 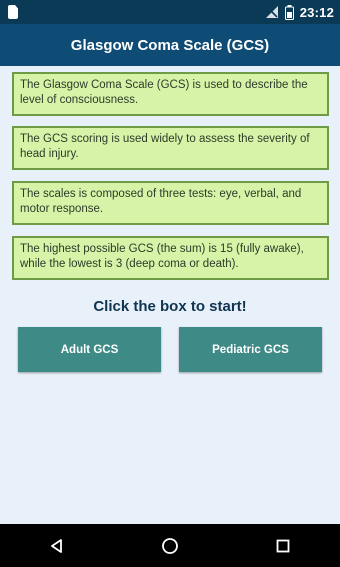 I want to click on recents-icon, so click(x=283, y=545).